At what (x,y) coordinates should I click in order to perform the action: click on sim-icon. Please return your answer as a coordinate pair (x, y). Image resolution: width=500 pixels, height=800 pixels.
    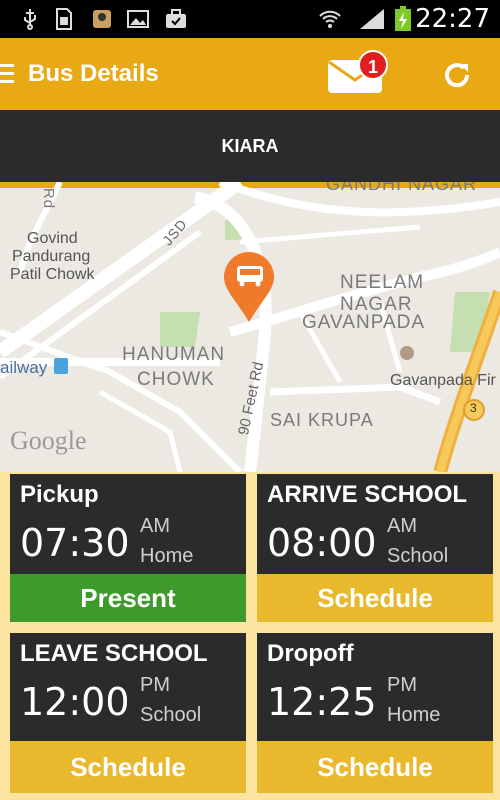
    Looking at the image, I should click on (64, 19).